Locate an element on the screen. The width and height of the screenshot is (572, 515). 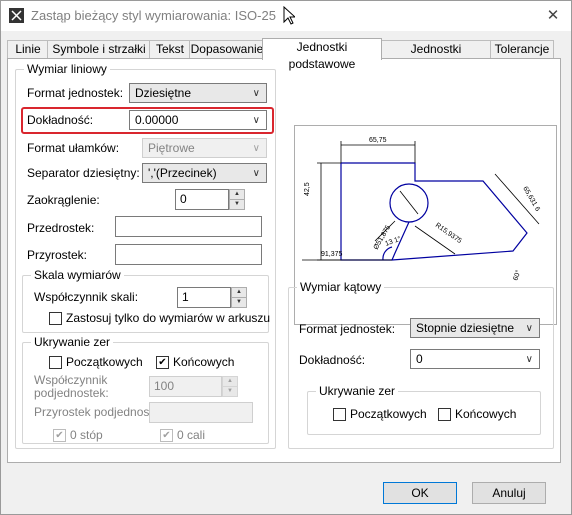
scale-factor-value: 1 is located at coordinates (204, 297).